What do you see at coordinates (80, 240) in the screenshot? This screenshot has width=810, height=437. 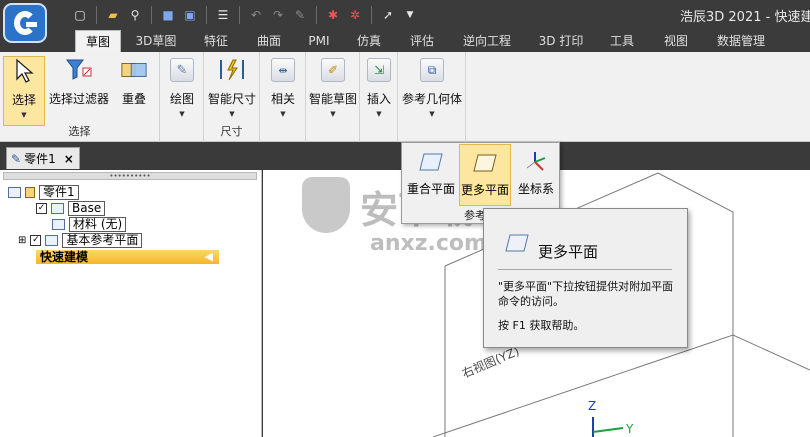 I see `tree-planes-node: ⊞ ✓ 基本参考平面` at bounding box center [80, 240].